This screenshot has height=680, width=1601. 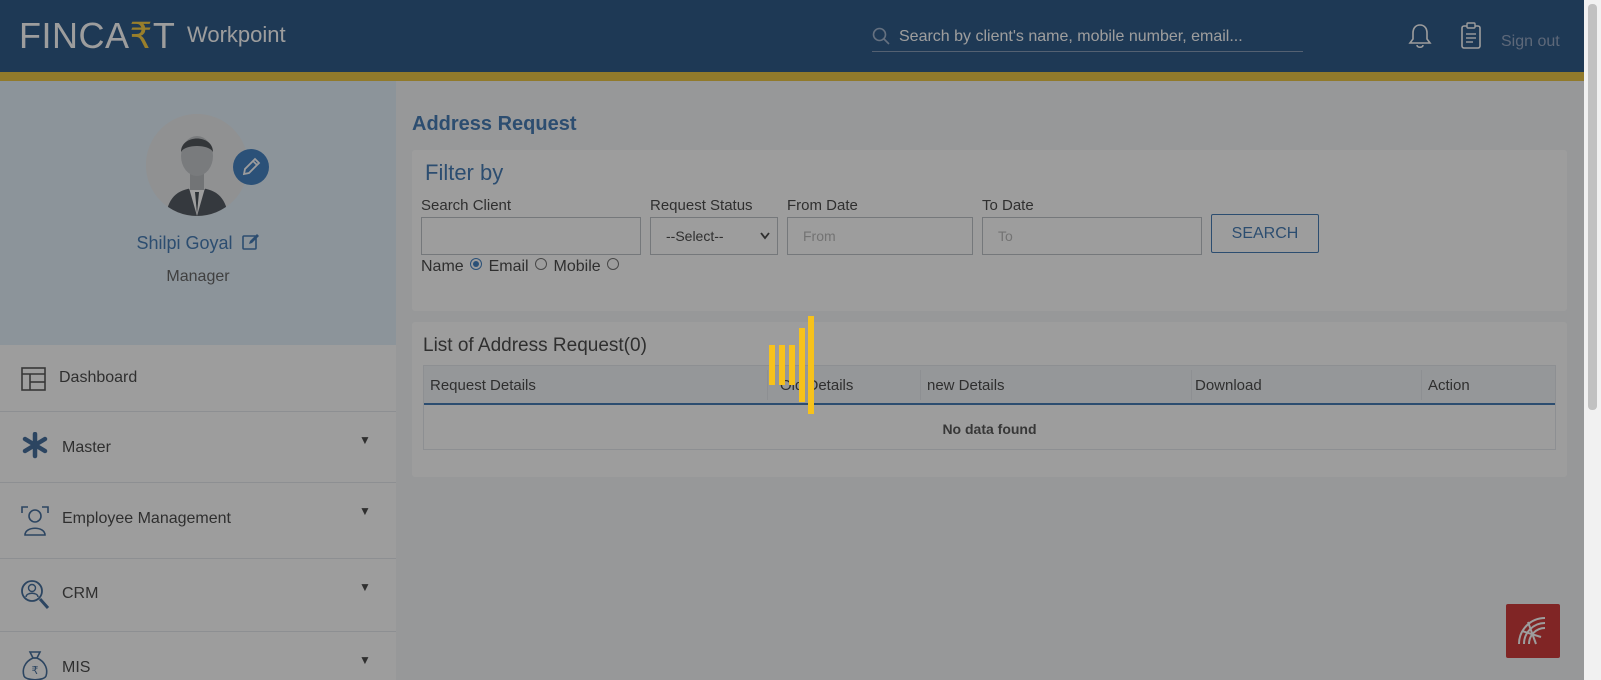 What do you see at coordinates (1592, 207) in the screenshot?
I see `scrollbar-thumb` at bounding box center [1592, 207].